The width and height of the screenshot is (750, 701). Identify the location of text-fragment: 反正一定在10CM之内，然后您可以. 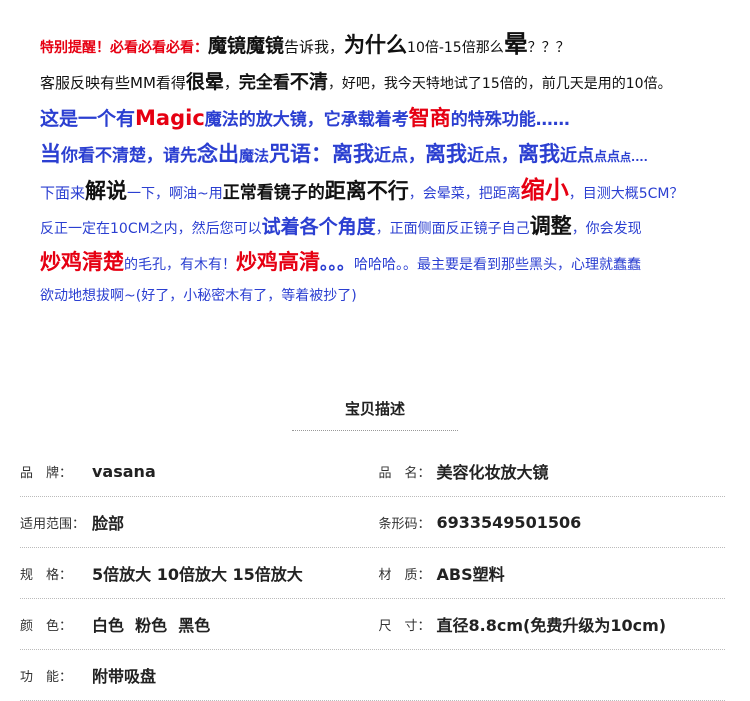
(151, 229).